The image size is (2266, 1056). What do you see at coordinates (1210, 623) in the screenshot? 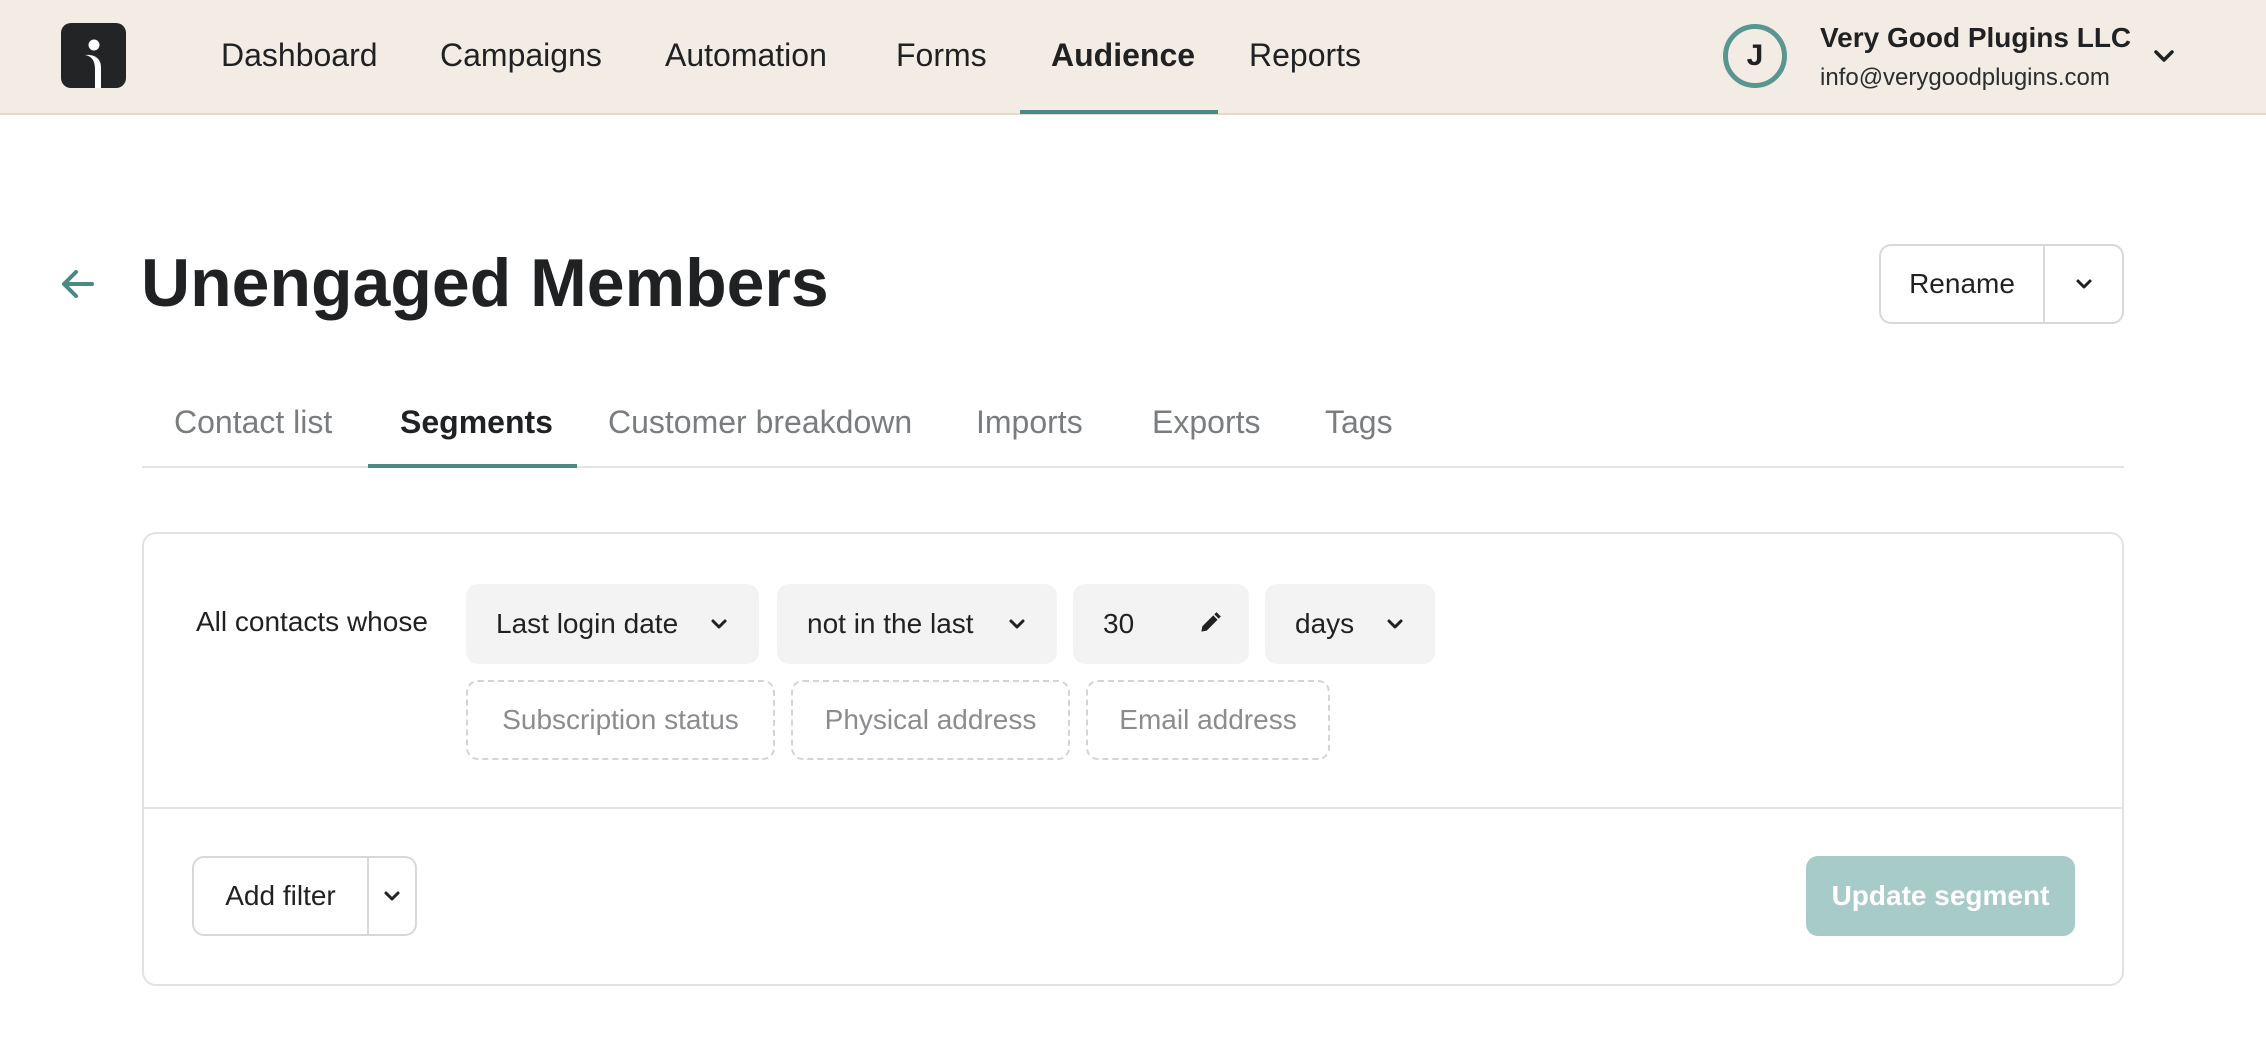
I see `pencil-icon` at bounding box center [1210, 623].